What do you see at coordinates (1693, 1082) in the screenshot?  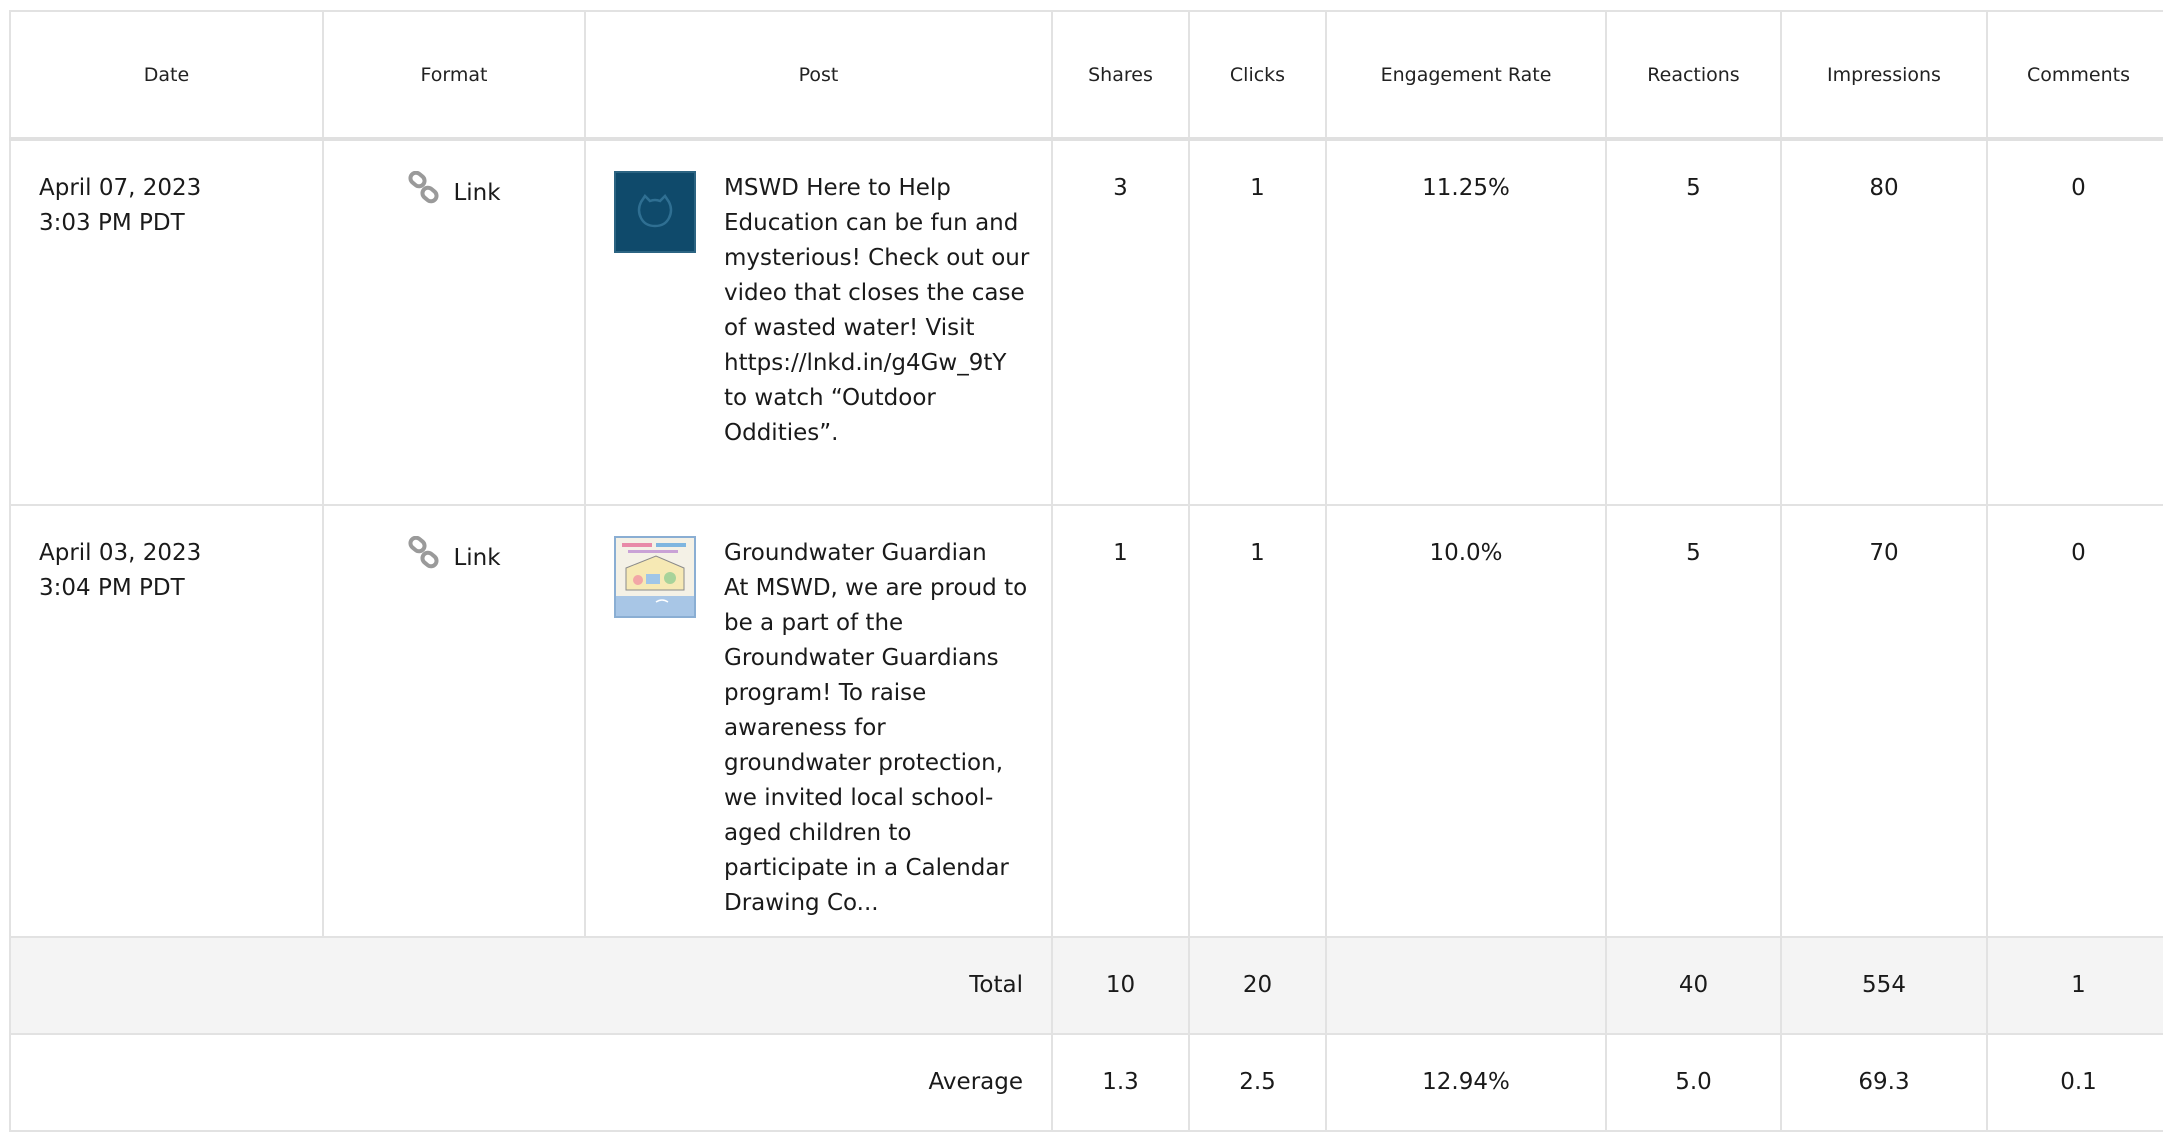 I see `average-reactions: 5.0` at bounding box center [1693, 1082].